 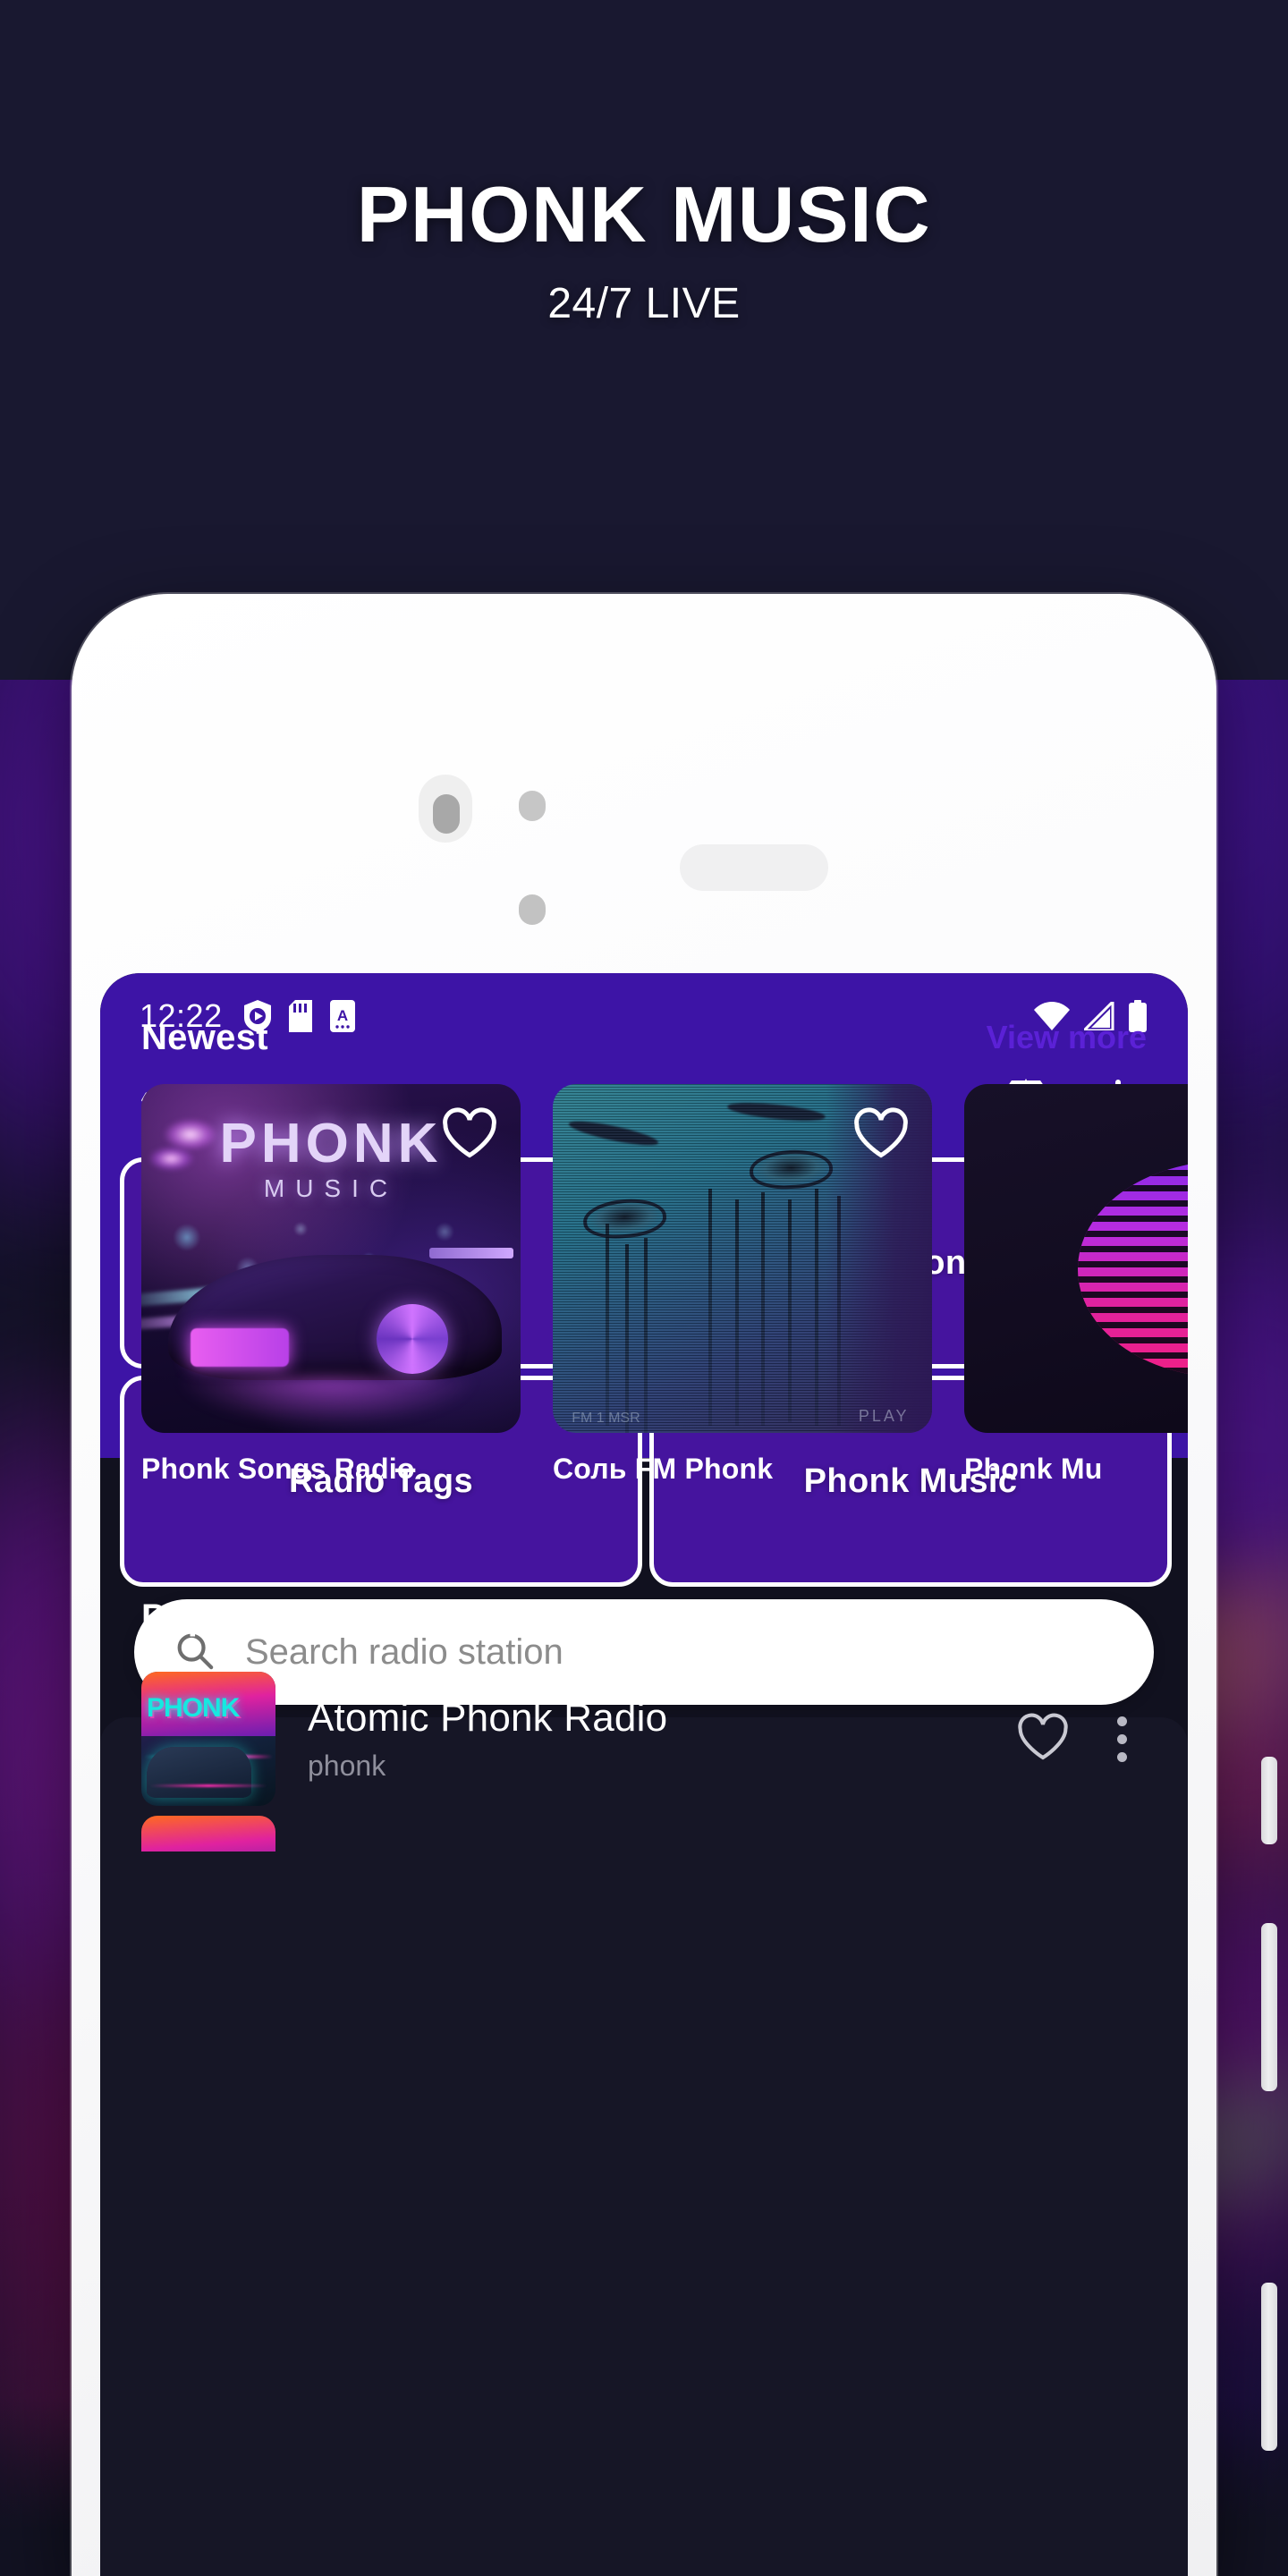 I want to click on station-card: Phonk Mu, so click(x=1076, y=1294).